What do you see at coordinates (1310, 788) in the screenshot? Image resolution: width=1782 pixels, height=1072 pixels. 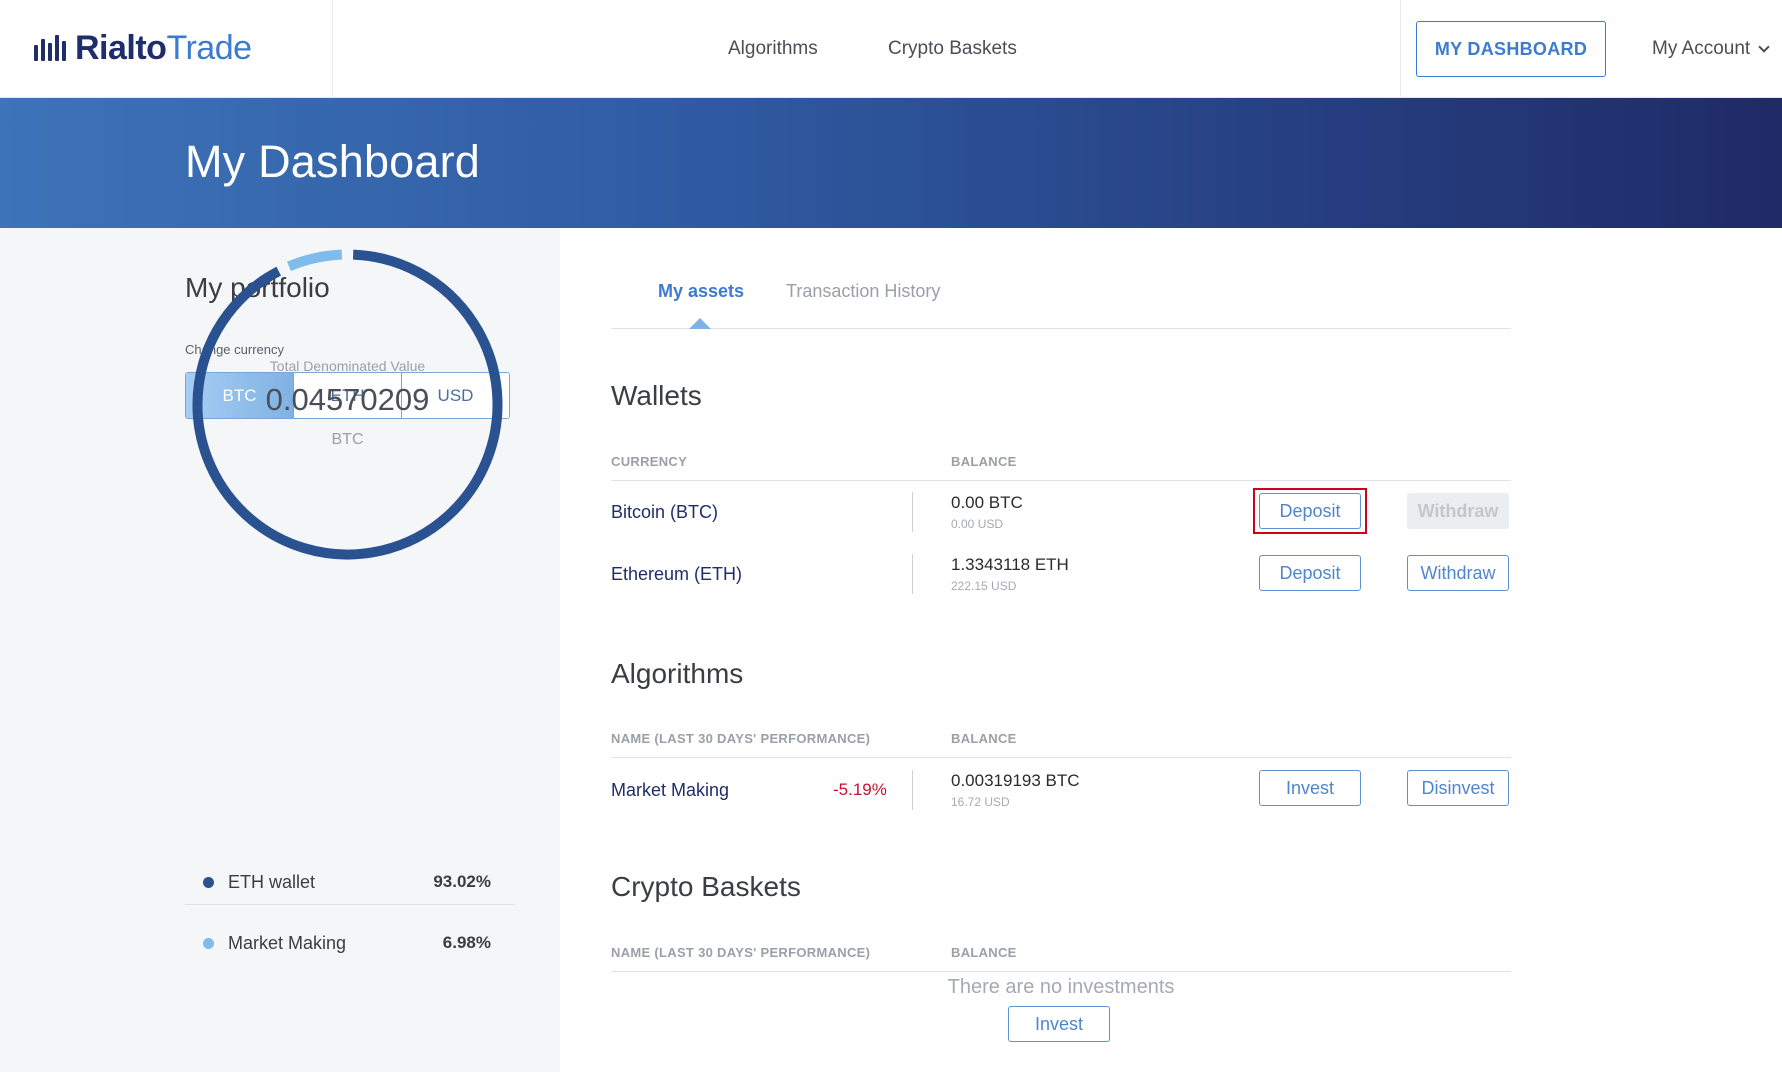 I see `invest-button: Invest` at bounding box center [1310, 788].